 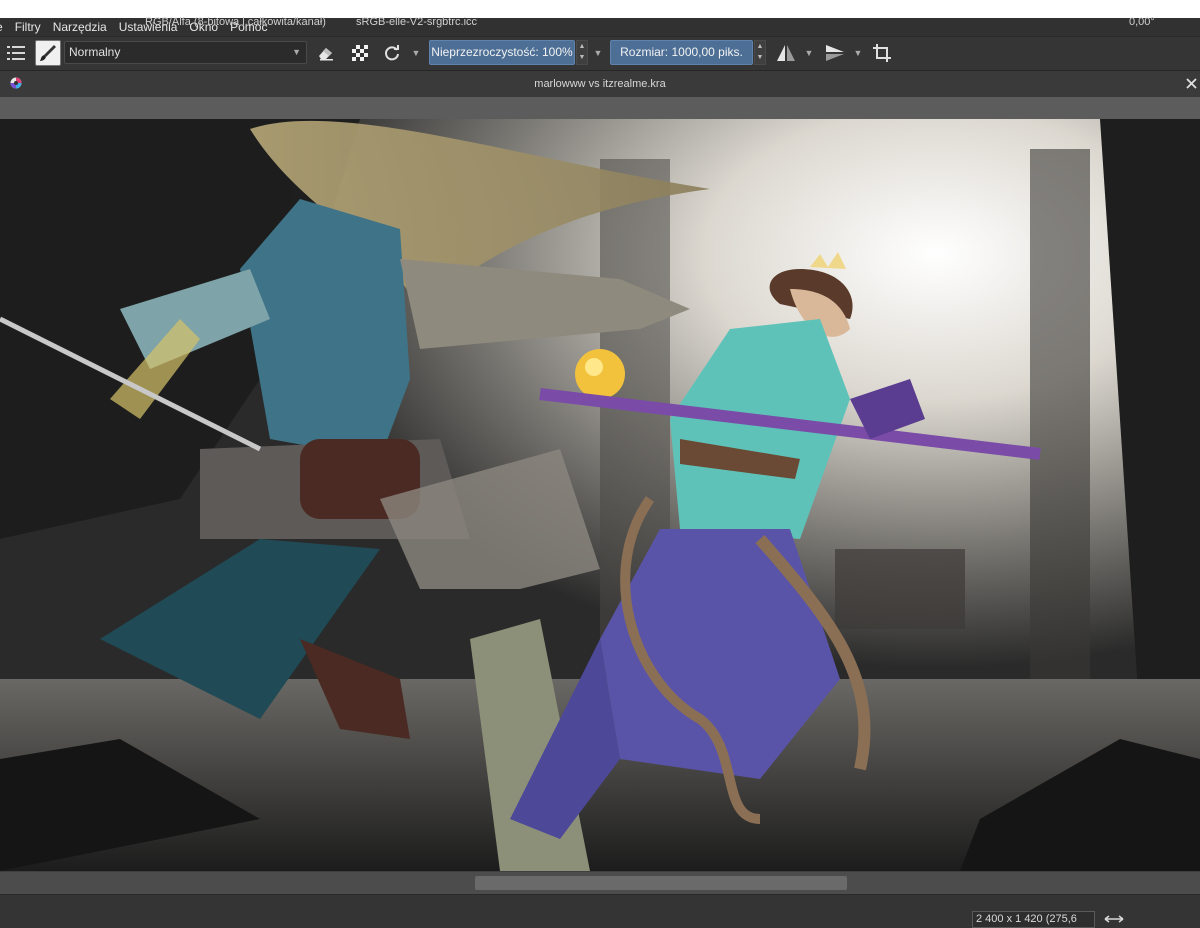 I want to click on canvas-border, so click(x=600, y=108).